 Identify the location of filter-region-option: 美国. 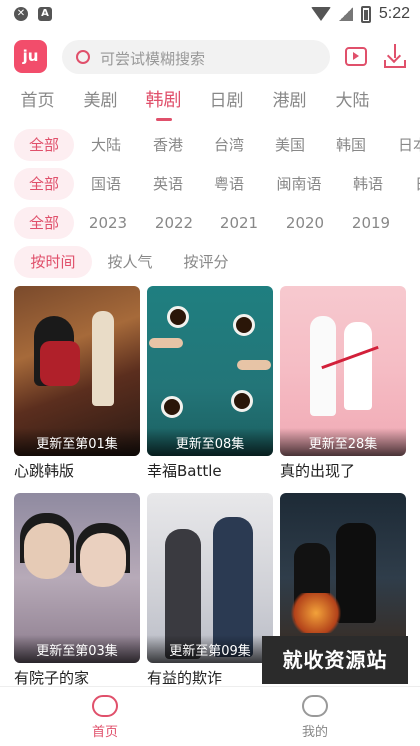
(290, 145).